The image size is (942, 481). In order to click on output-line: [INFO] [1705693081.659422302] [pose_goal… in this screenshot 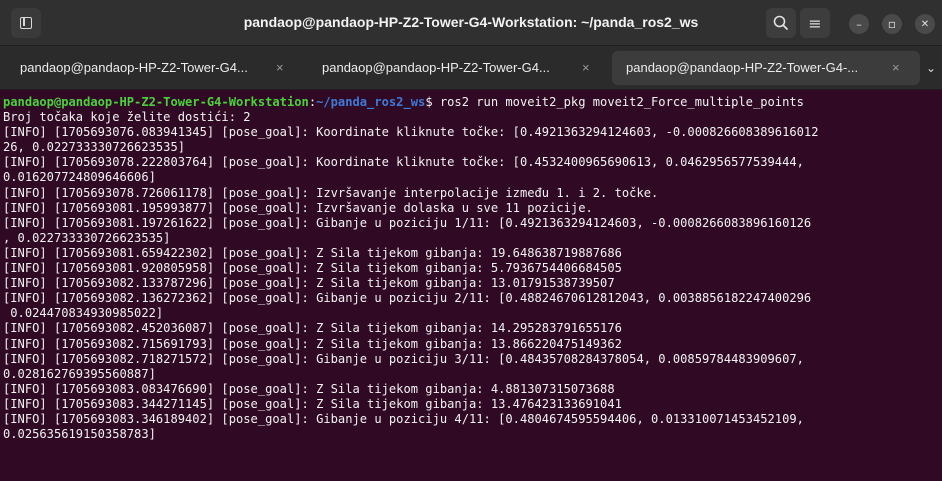, I will do `click(312, 252)`.